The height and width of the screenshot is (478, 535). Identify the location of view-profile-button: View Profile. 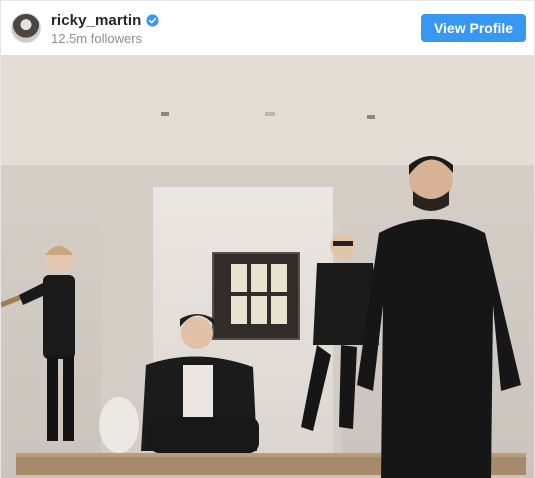
(473, 28).